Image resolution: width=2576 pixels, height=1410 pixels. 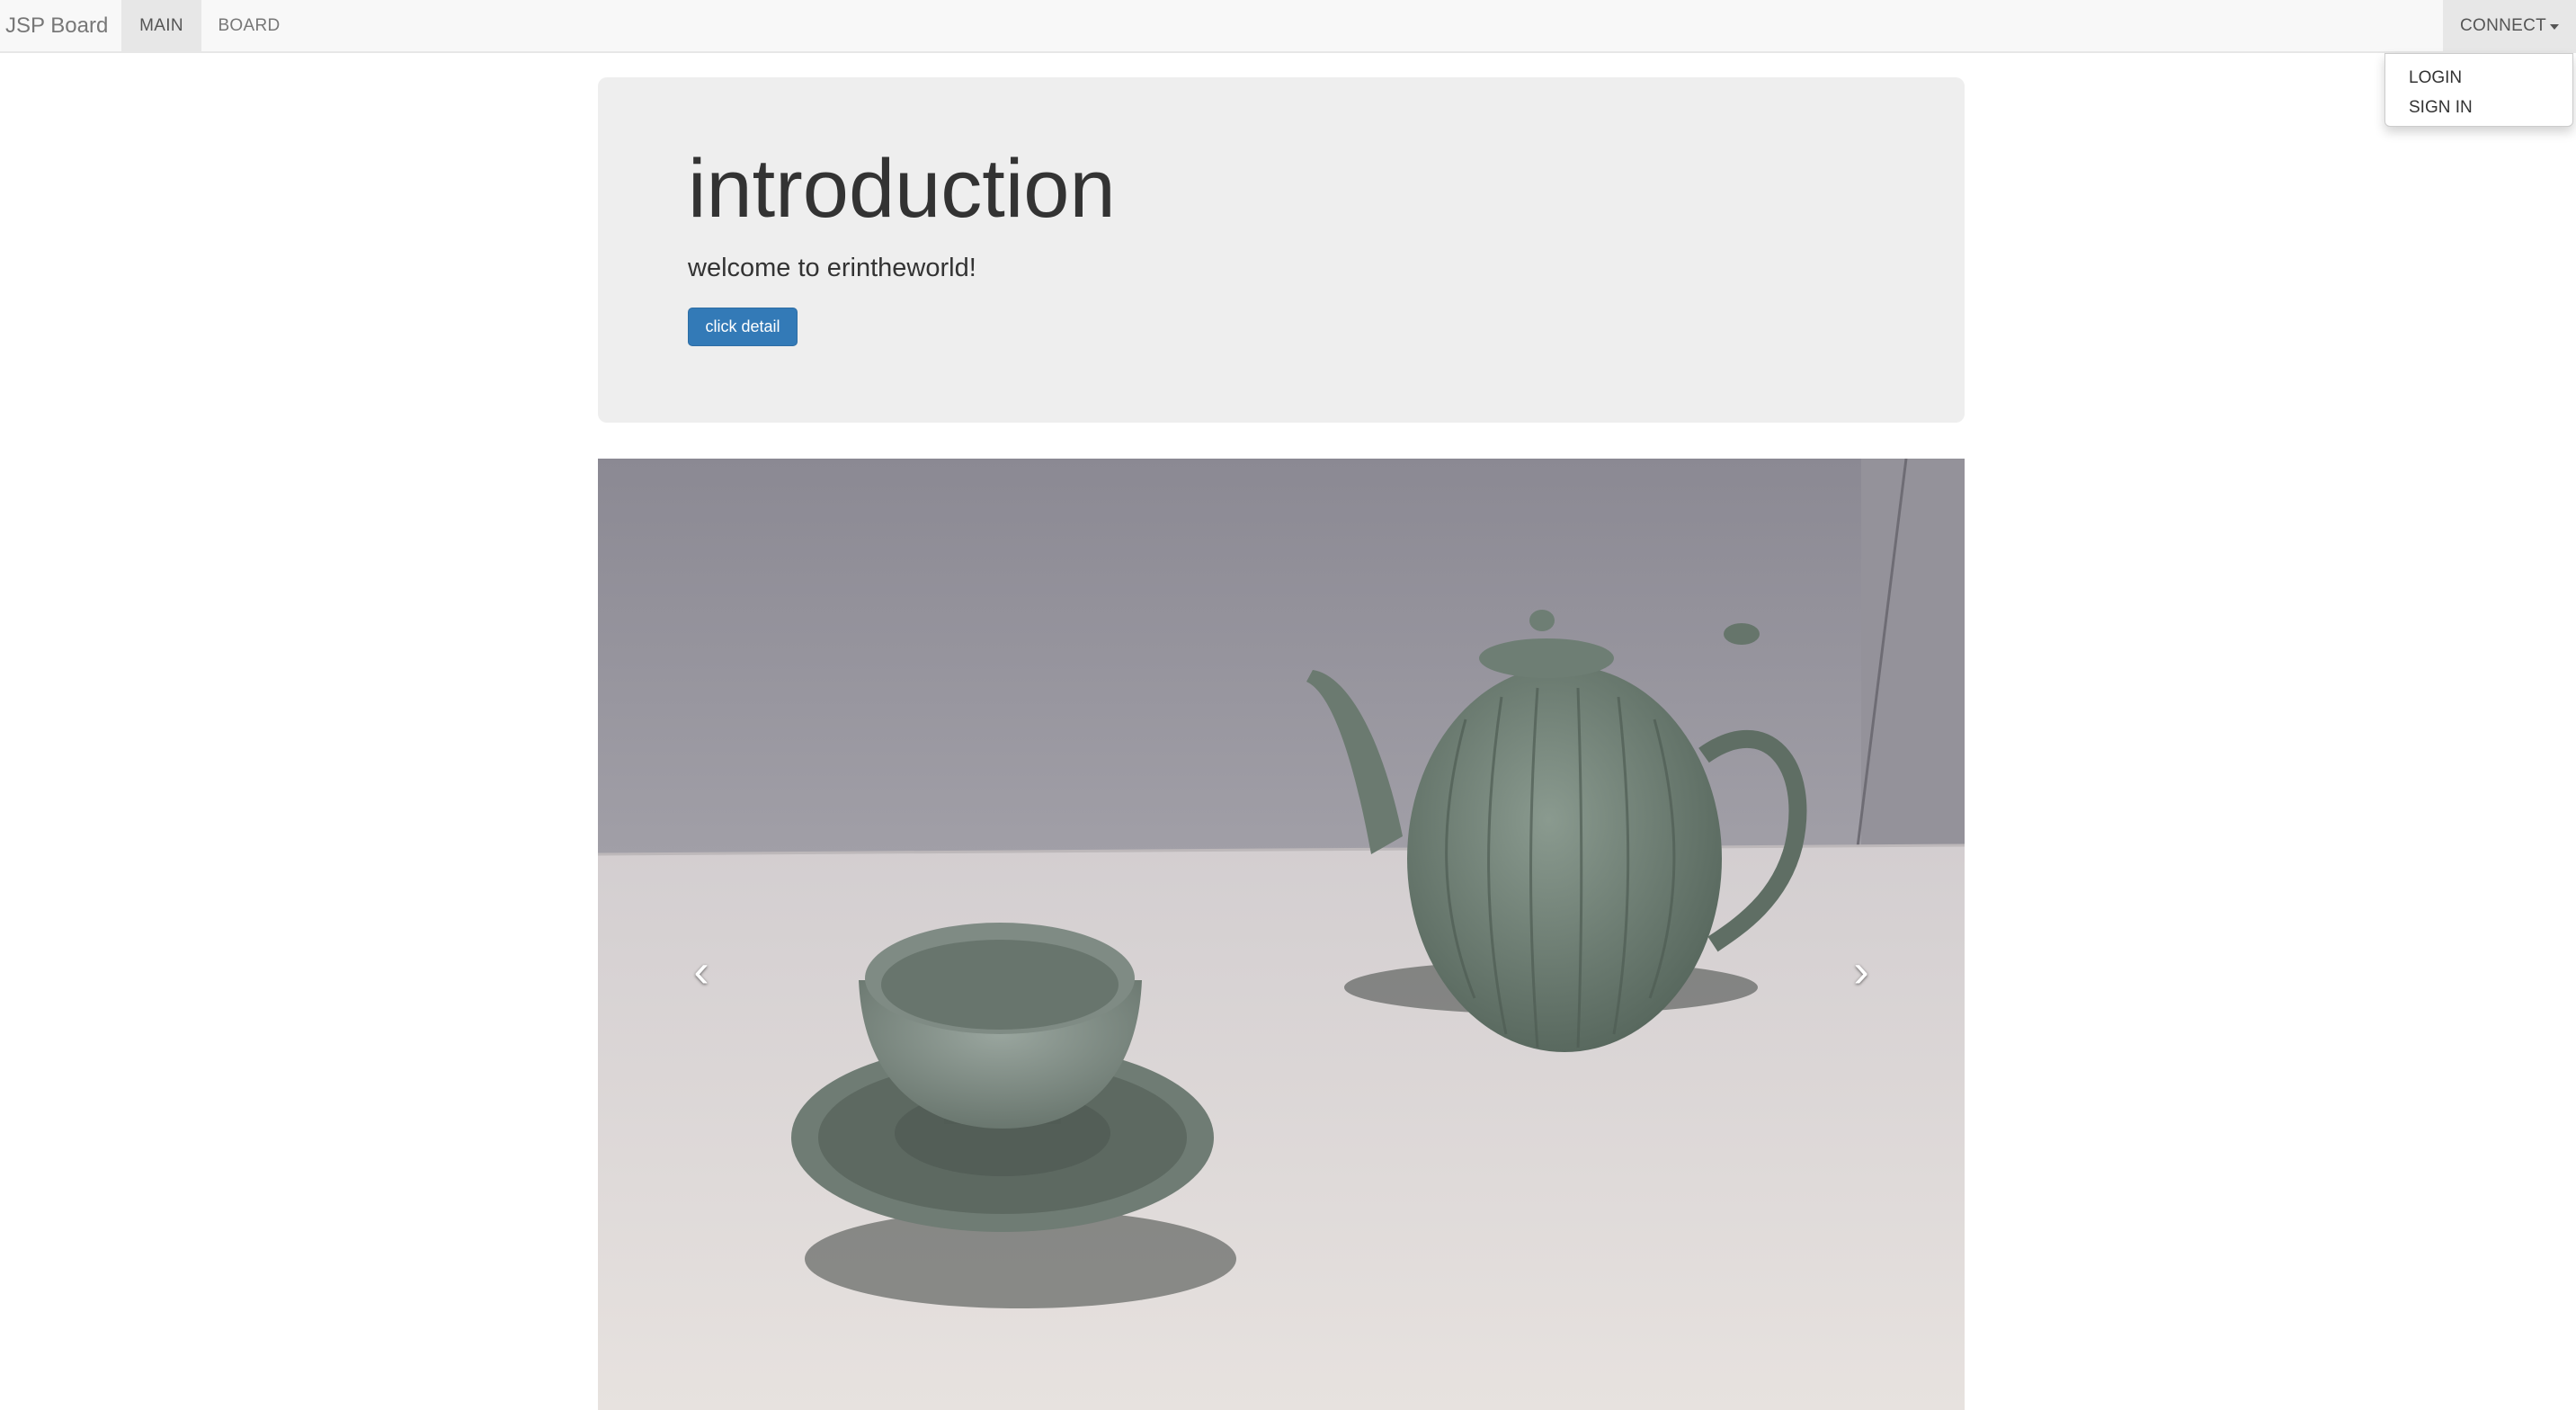 I want to click on chevron-right-icon: ›, so click(x=1861, y=971).